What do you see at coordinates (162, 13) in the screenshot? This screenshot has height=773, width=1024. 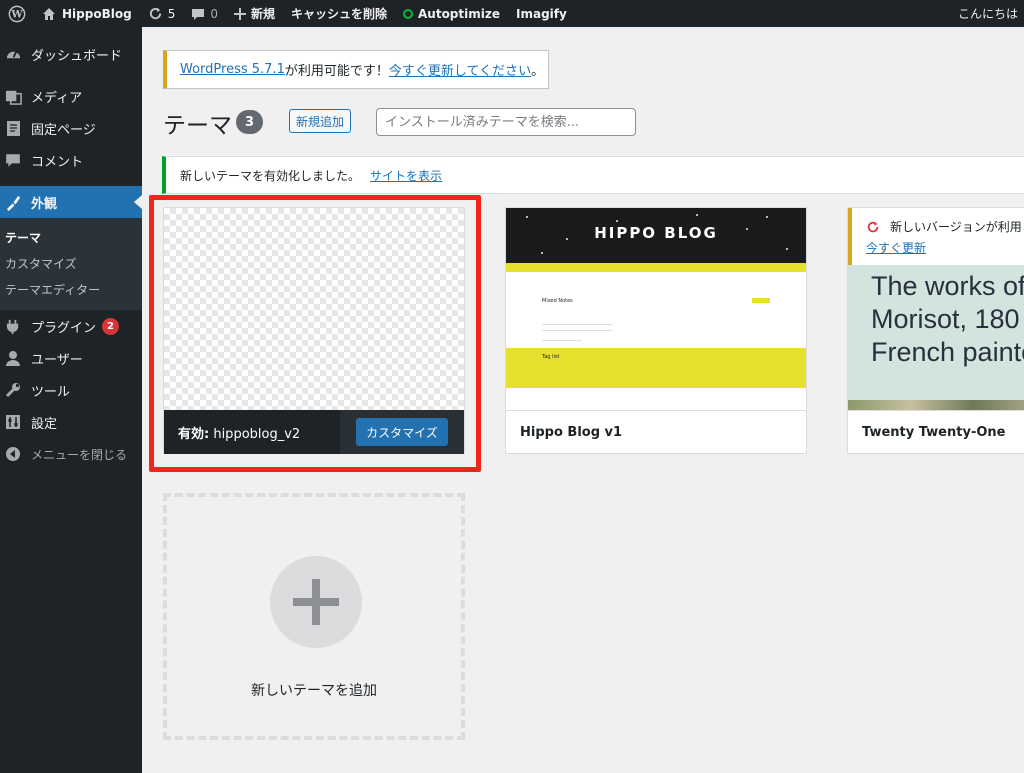 I see `updates-link: 5` at bounding box center [162, 13].